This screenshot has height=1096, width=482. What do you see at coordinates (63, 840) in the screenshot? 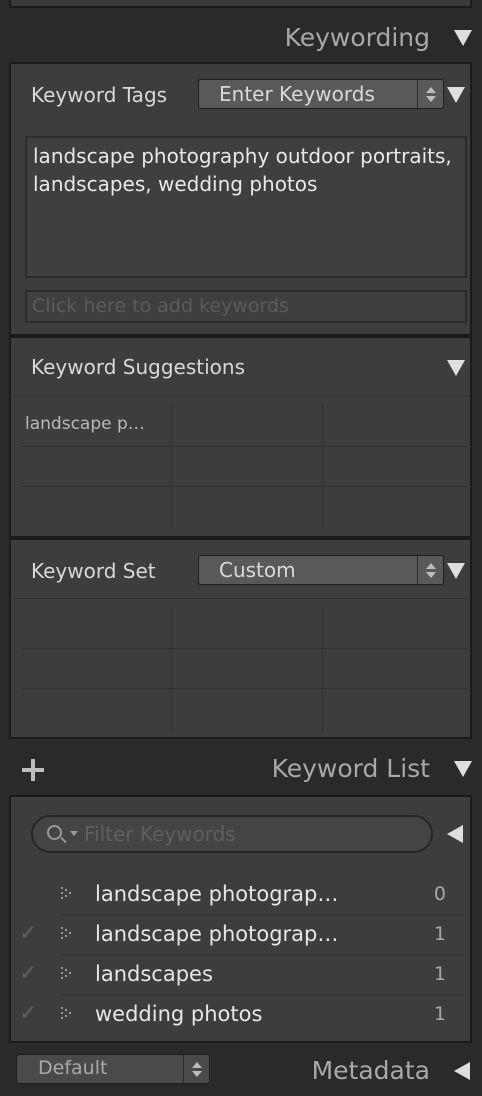
I see `search-icon-handle` at bounding box center [63, 840].